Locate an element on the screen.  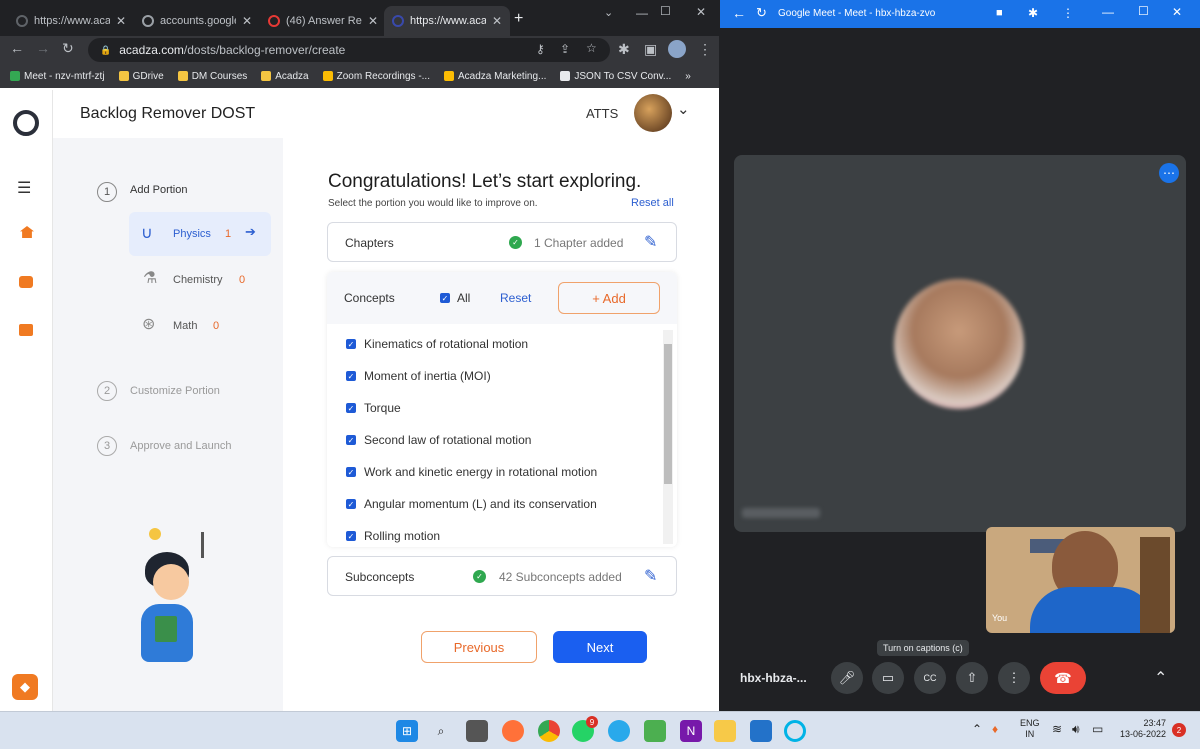
profile-avatar is located at coordinates (677, 49).